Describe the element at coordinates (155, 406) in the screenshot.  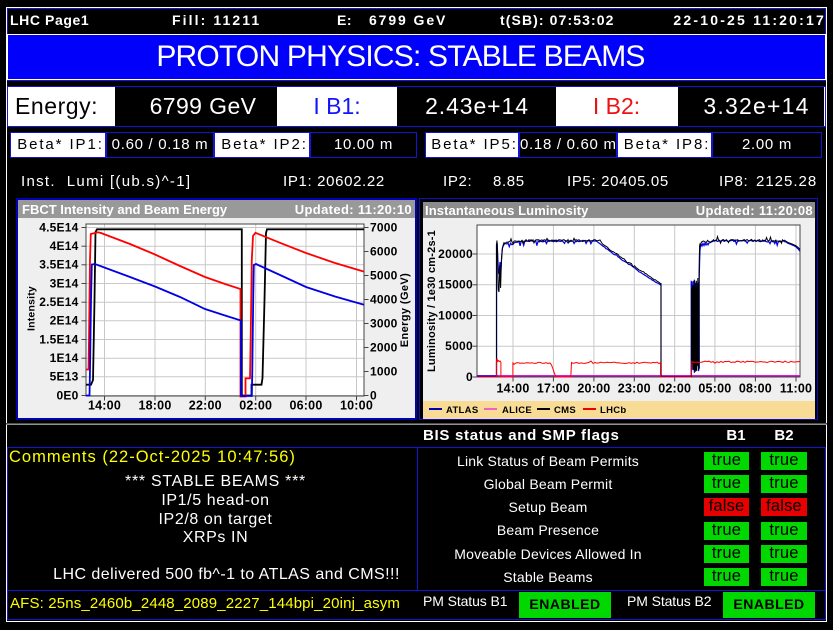
I see `svg-text: 18:00` at that location.